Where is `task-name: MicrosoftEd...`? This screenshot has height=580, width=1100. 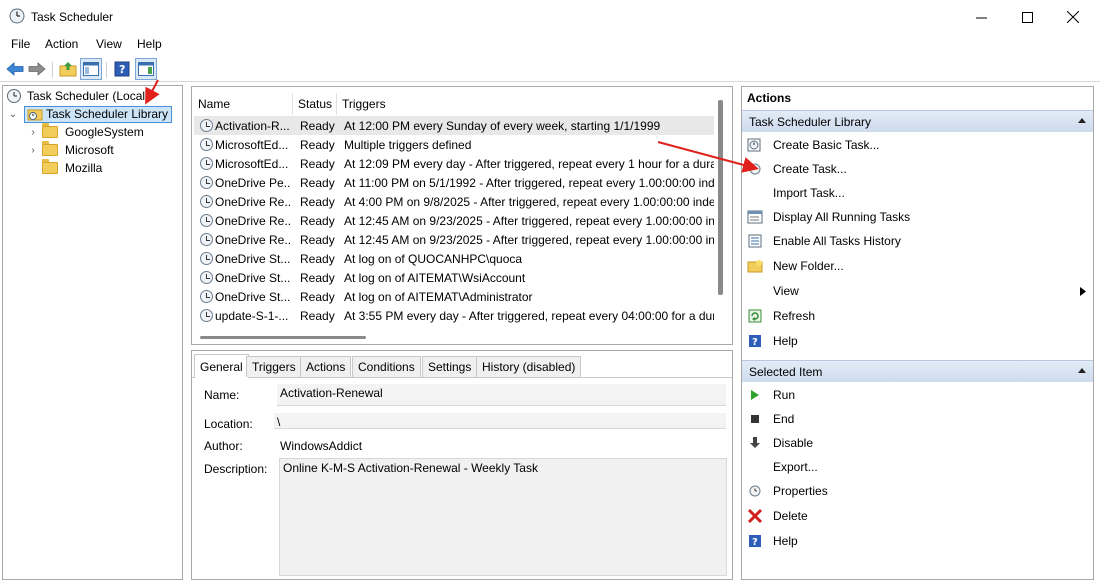
task-name: MicrosoftEd... is located at coordinates (252, 164).